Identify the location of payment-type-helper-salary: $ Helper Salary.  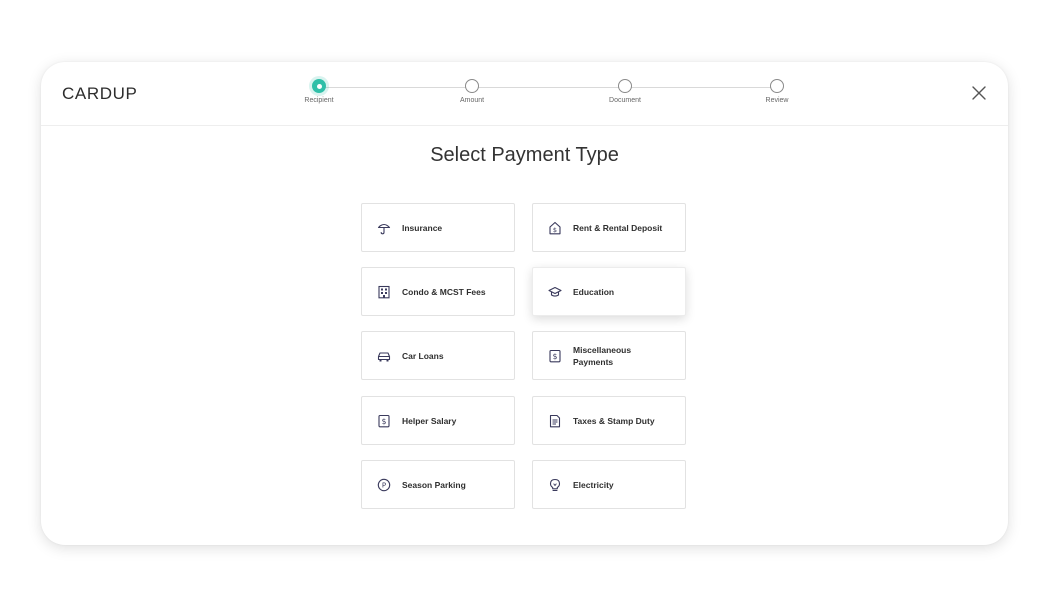
(438, 420).